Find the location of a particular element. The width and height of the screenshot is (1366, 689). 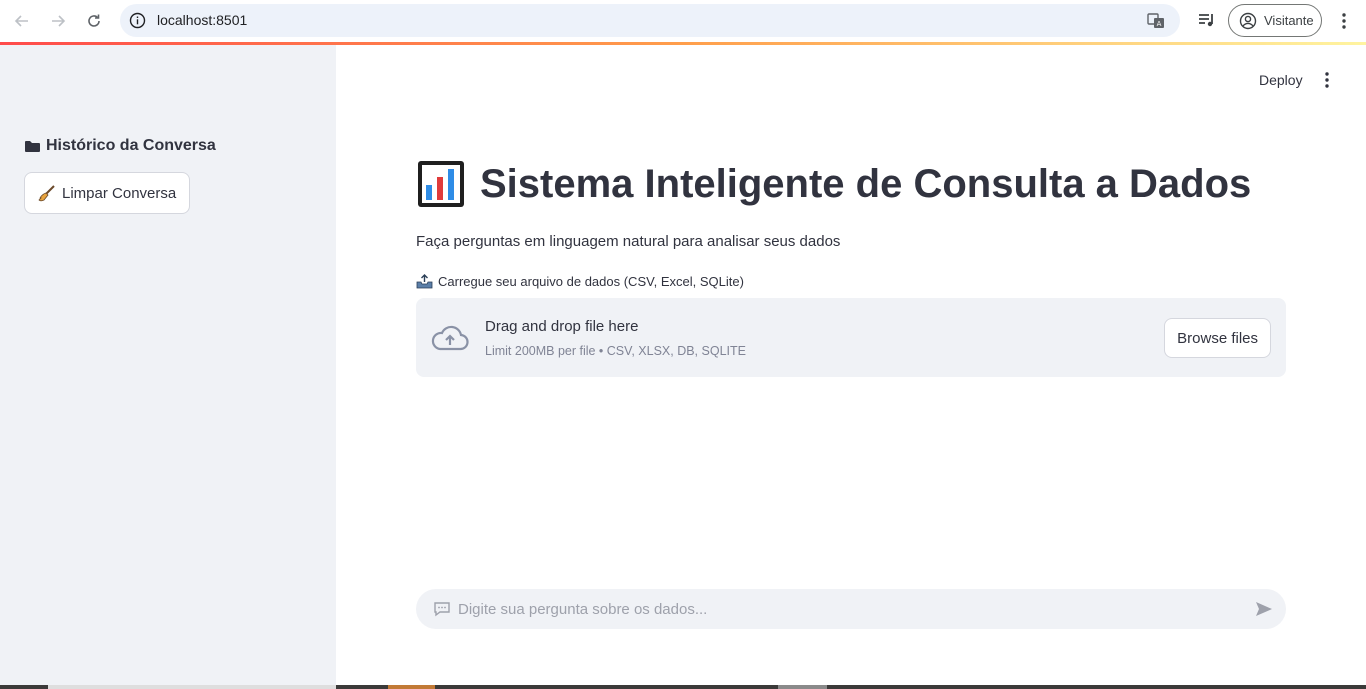

chat-input is located at coordinates (848, 609).